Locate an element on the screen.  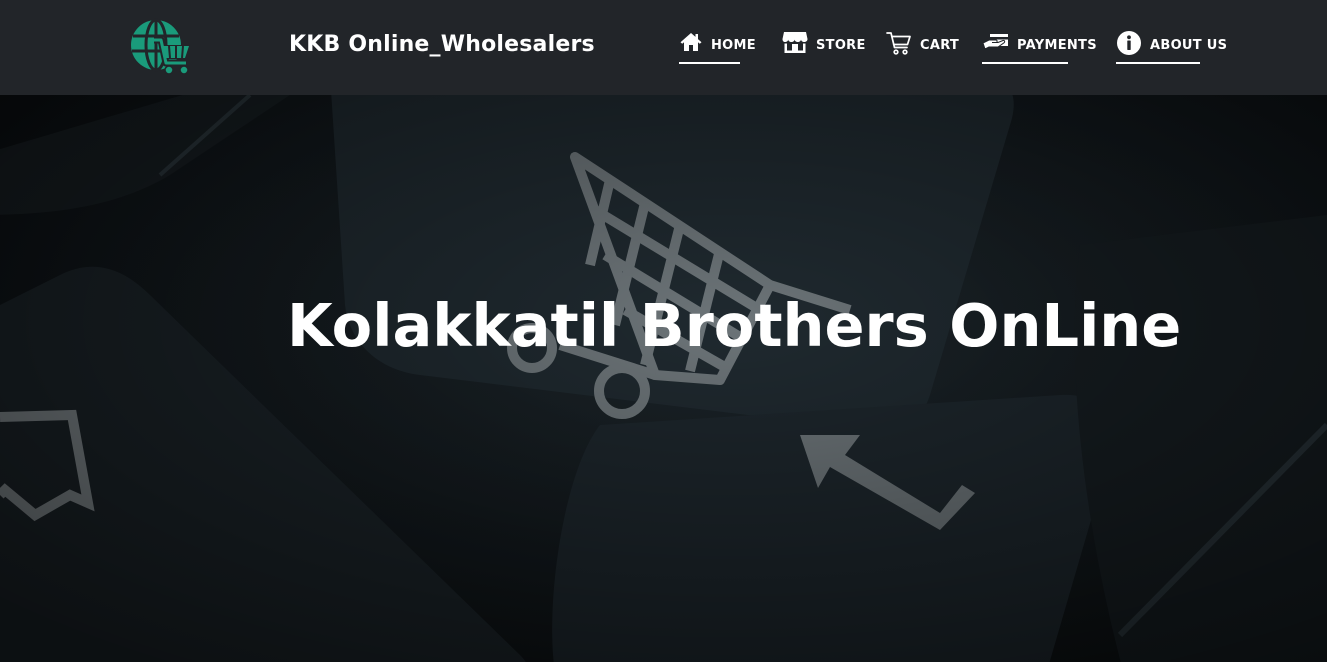
nav-store-label: STORE is located at coordinates (841, 45).